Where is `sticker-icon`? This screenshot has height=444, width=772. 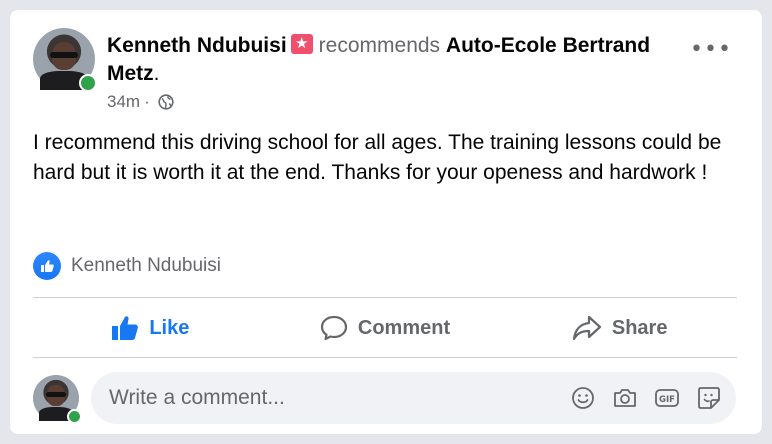
sticker-icon is located at coordinates (709, 398).